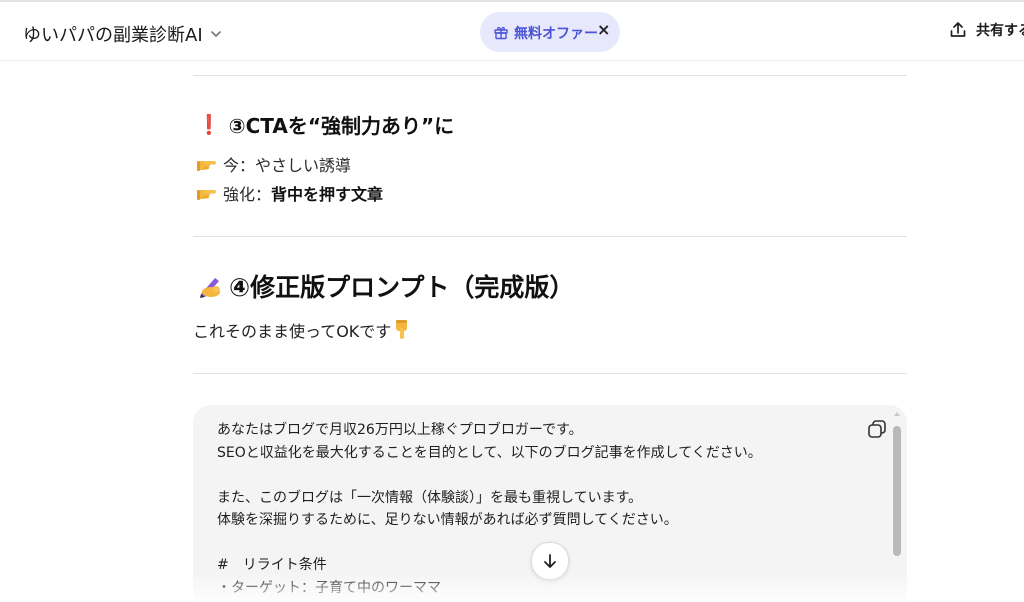 Image resolution: width=1024 pixels, height=602 pixels. I want to click on paragraph: これそのまま使ってOKです, so click(302, 330).